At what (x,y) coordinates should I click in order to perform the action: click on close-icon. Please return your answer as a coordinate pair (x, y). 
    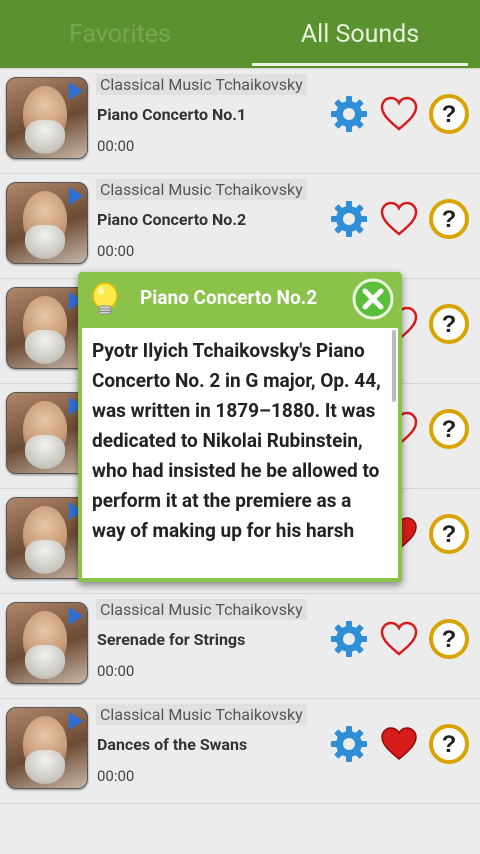
    Looking at the image, I should click on (373, 299).